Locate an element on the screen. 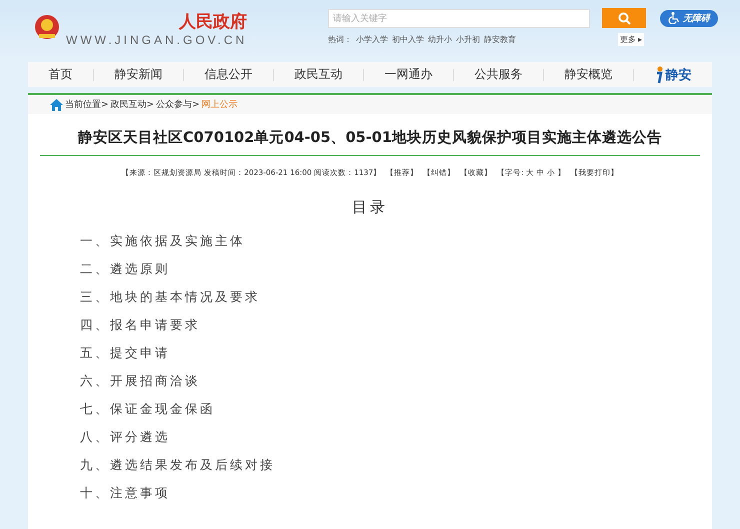 The image size is (740, 529). hot-word-link: 初中入学 is located at coordinates (408, 39).